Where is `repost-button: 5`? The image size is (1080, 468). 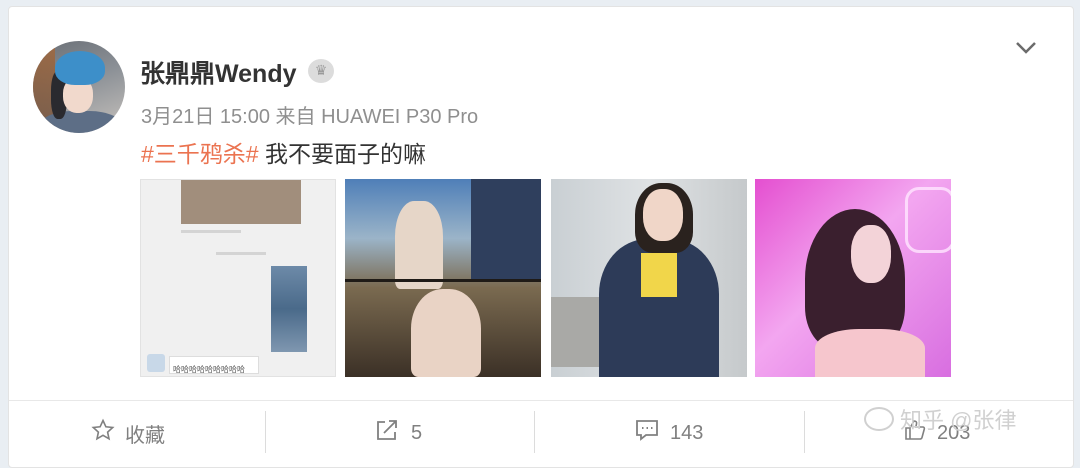
repost-button: 5 is located at coordinates (398, 433).